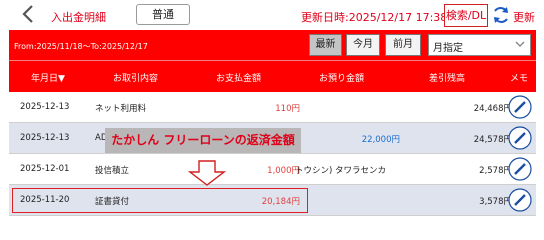 This screenshot has width=544, height=240. Describe the element at coordinates (501, 15) in the screenshot. I see `refresh-icon` at that location.